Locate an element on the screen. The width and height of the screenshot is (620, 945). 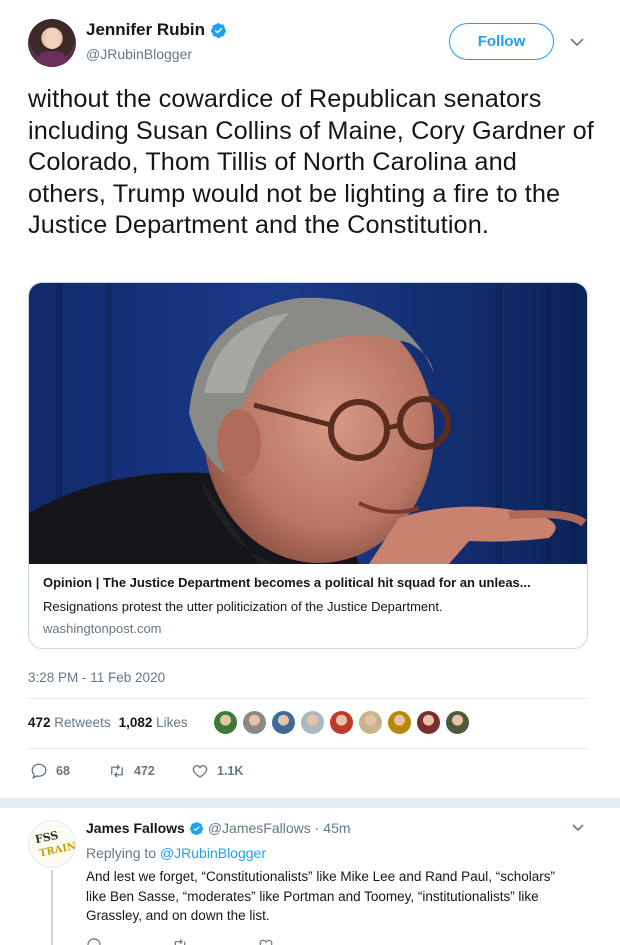
reply-actions is located at coordinates (180, 941).